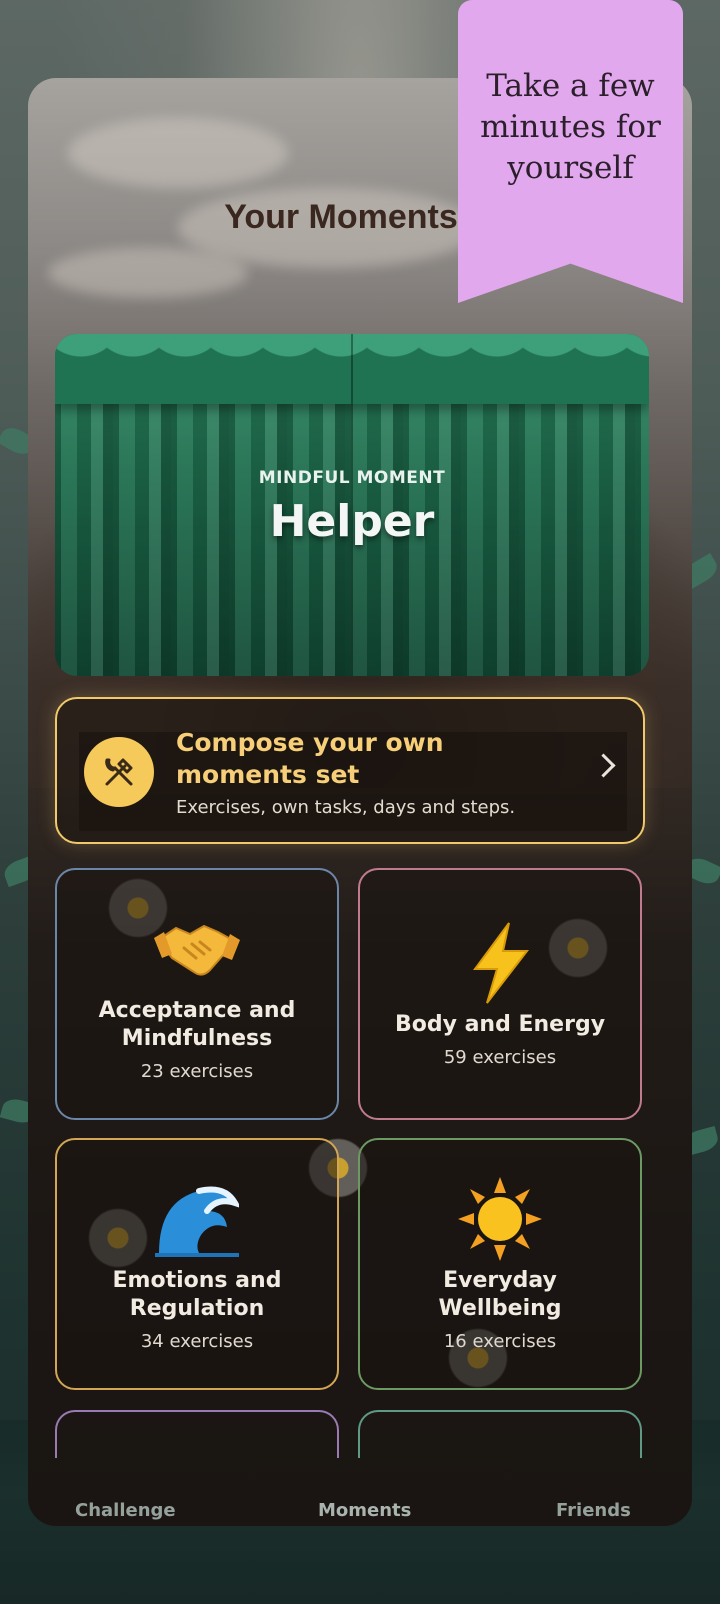  I want to click on wave-icon, so click(197, 1219).